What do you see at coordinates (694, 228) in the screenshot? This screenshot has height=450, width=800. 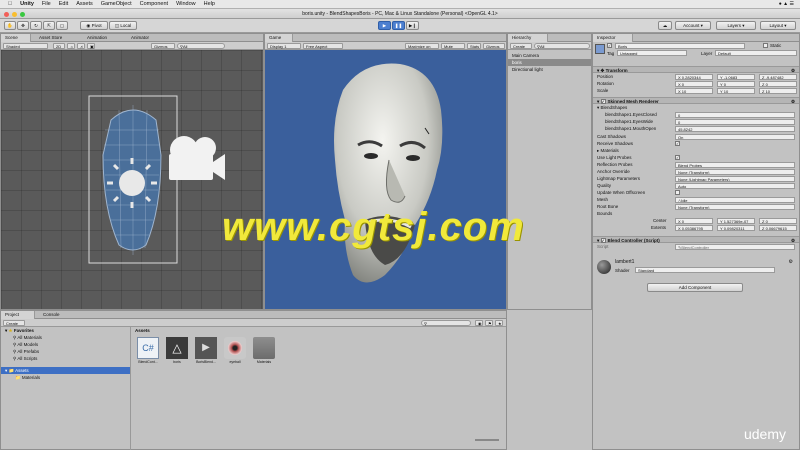 I see `extents-x-field: X 0.05386795` at bounding box center [694, 228].